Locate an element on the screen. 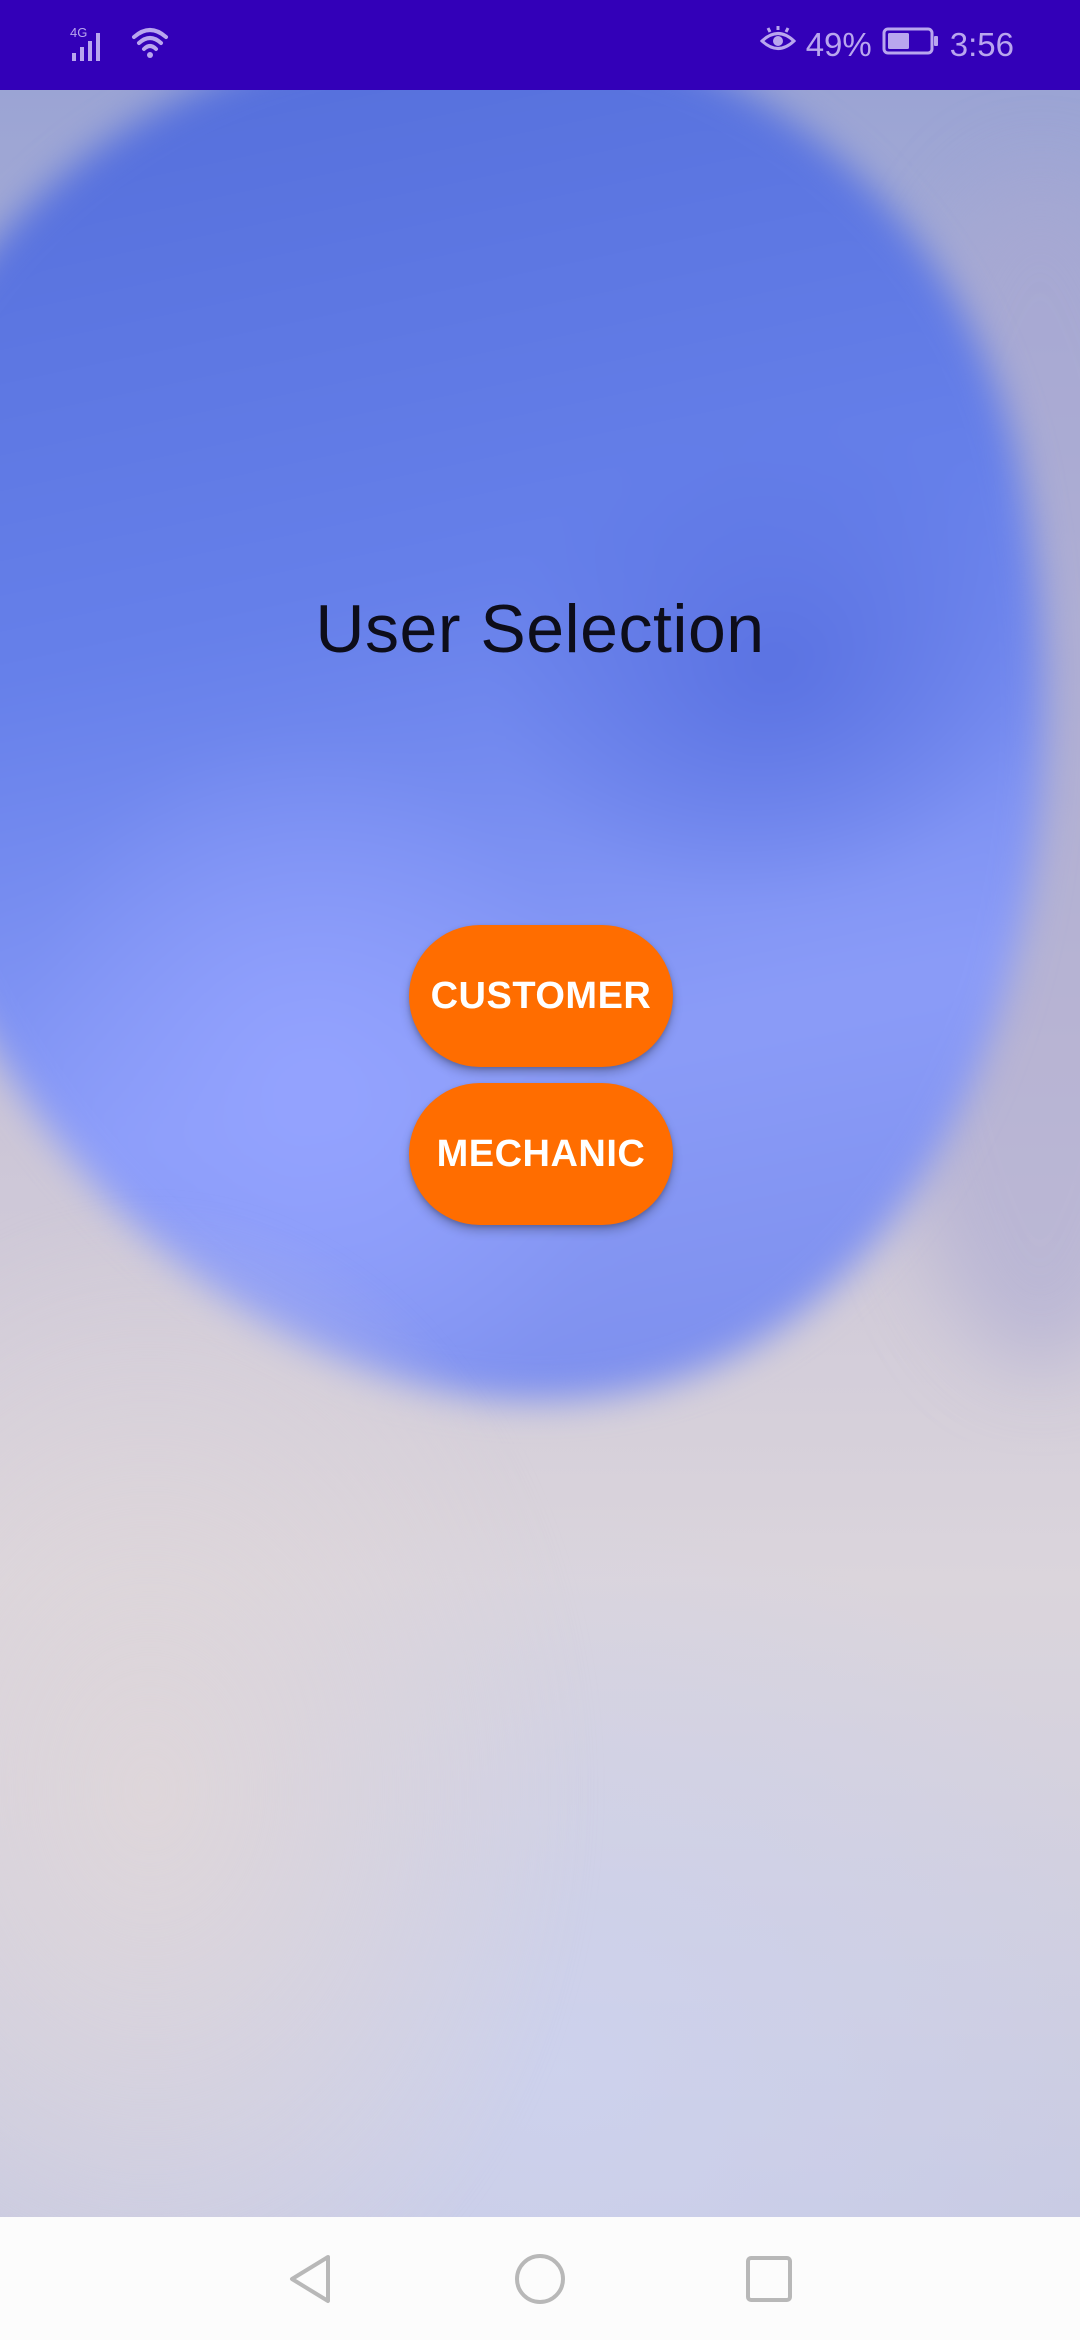 The height and width of the screenshot is (2340, 1080). eye-comfort-icon is located at coordinates (777, 45).